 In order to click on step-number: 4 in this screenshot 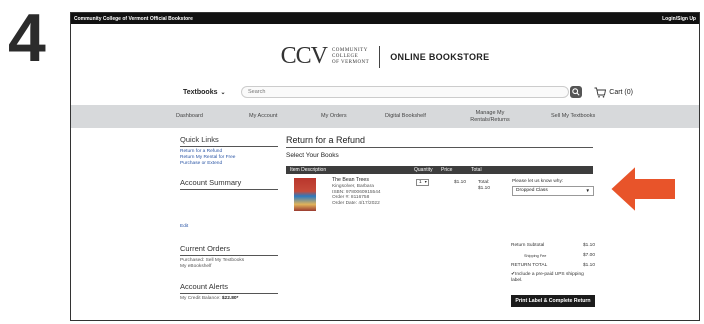, I will do `click(27, 38)`.